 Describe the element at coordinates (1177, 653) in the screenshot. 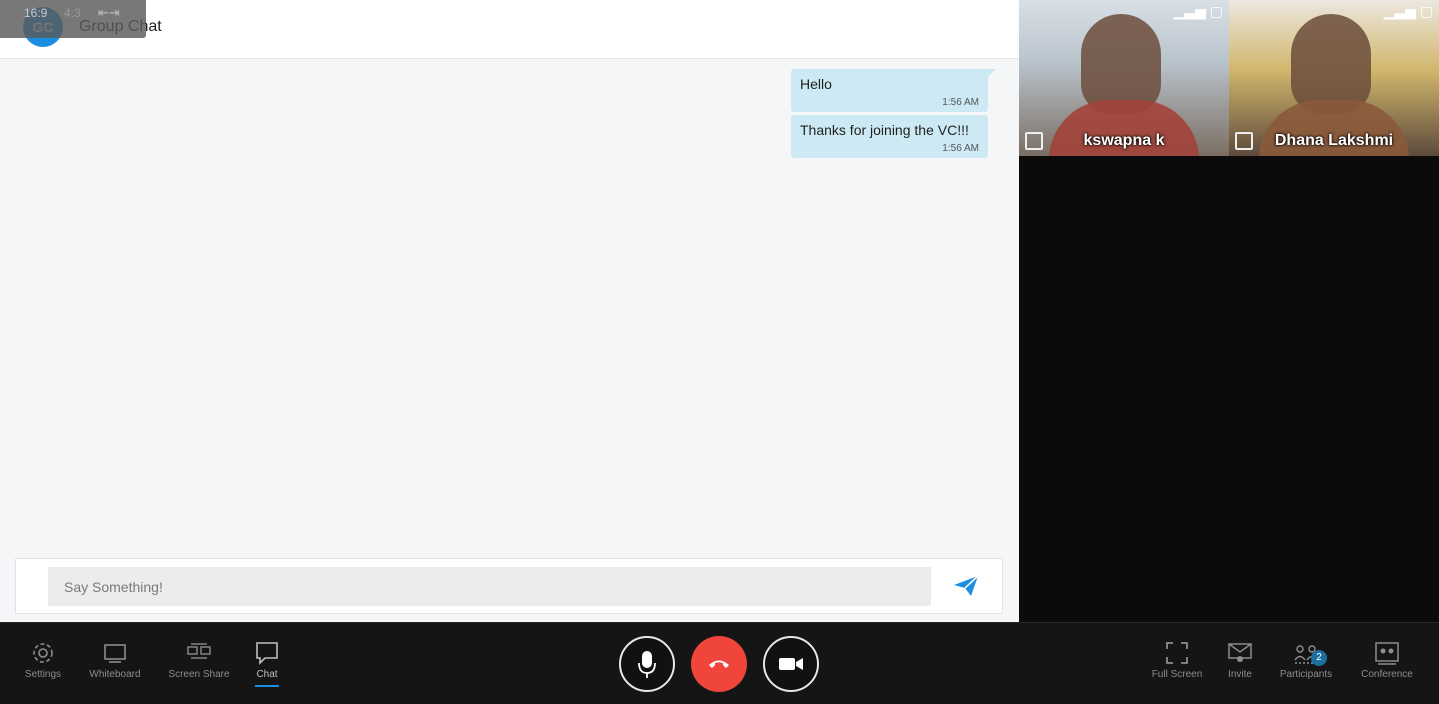

I see `fullscreen-icon` at that location.